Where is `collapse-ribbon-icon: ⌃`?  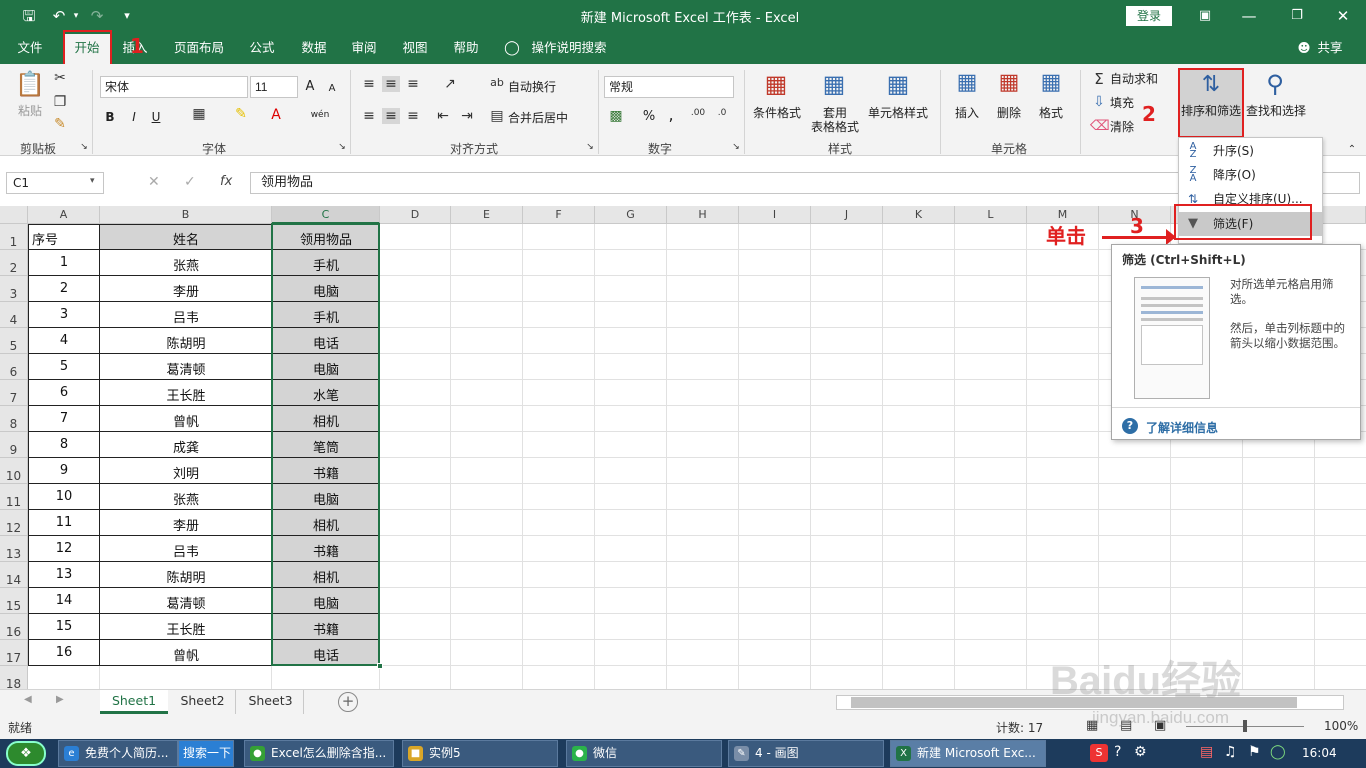
collapse-ribbon-icon: ⌃ is located at coordinates (1352, 149).